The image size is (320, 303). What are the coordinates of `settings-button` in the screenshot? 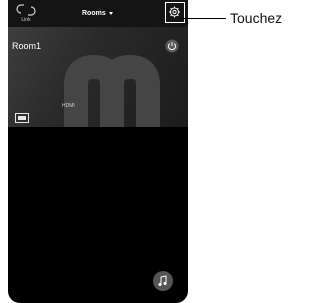 It's located at (175, 12).